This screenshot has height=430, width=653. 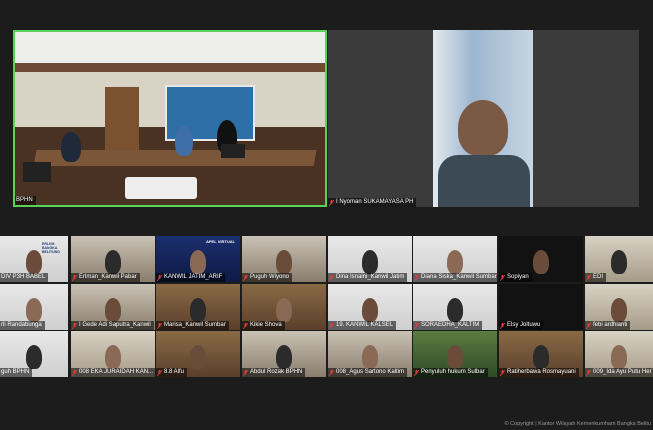 I want to click on participant-name-tag: I Gede Adi Saputra_Kanwil, so click(x=112, y=325).